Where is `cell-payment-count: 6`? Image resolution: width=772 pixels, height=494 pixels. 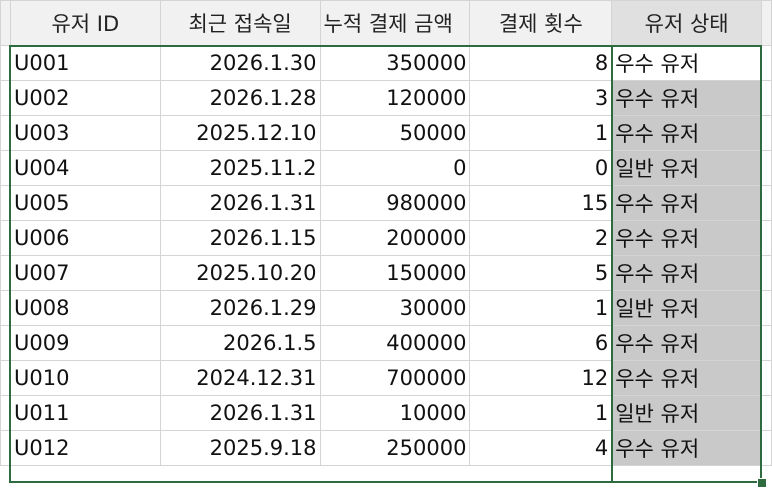
cell-payment-count: 6 is located at coordinates (541, 343).